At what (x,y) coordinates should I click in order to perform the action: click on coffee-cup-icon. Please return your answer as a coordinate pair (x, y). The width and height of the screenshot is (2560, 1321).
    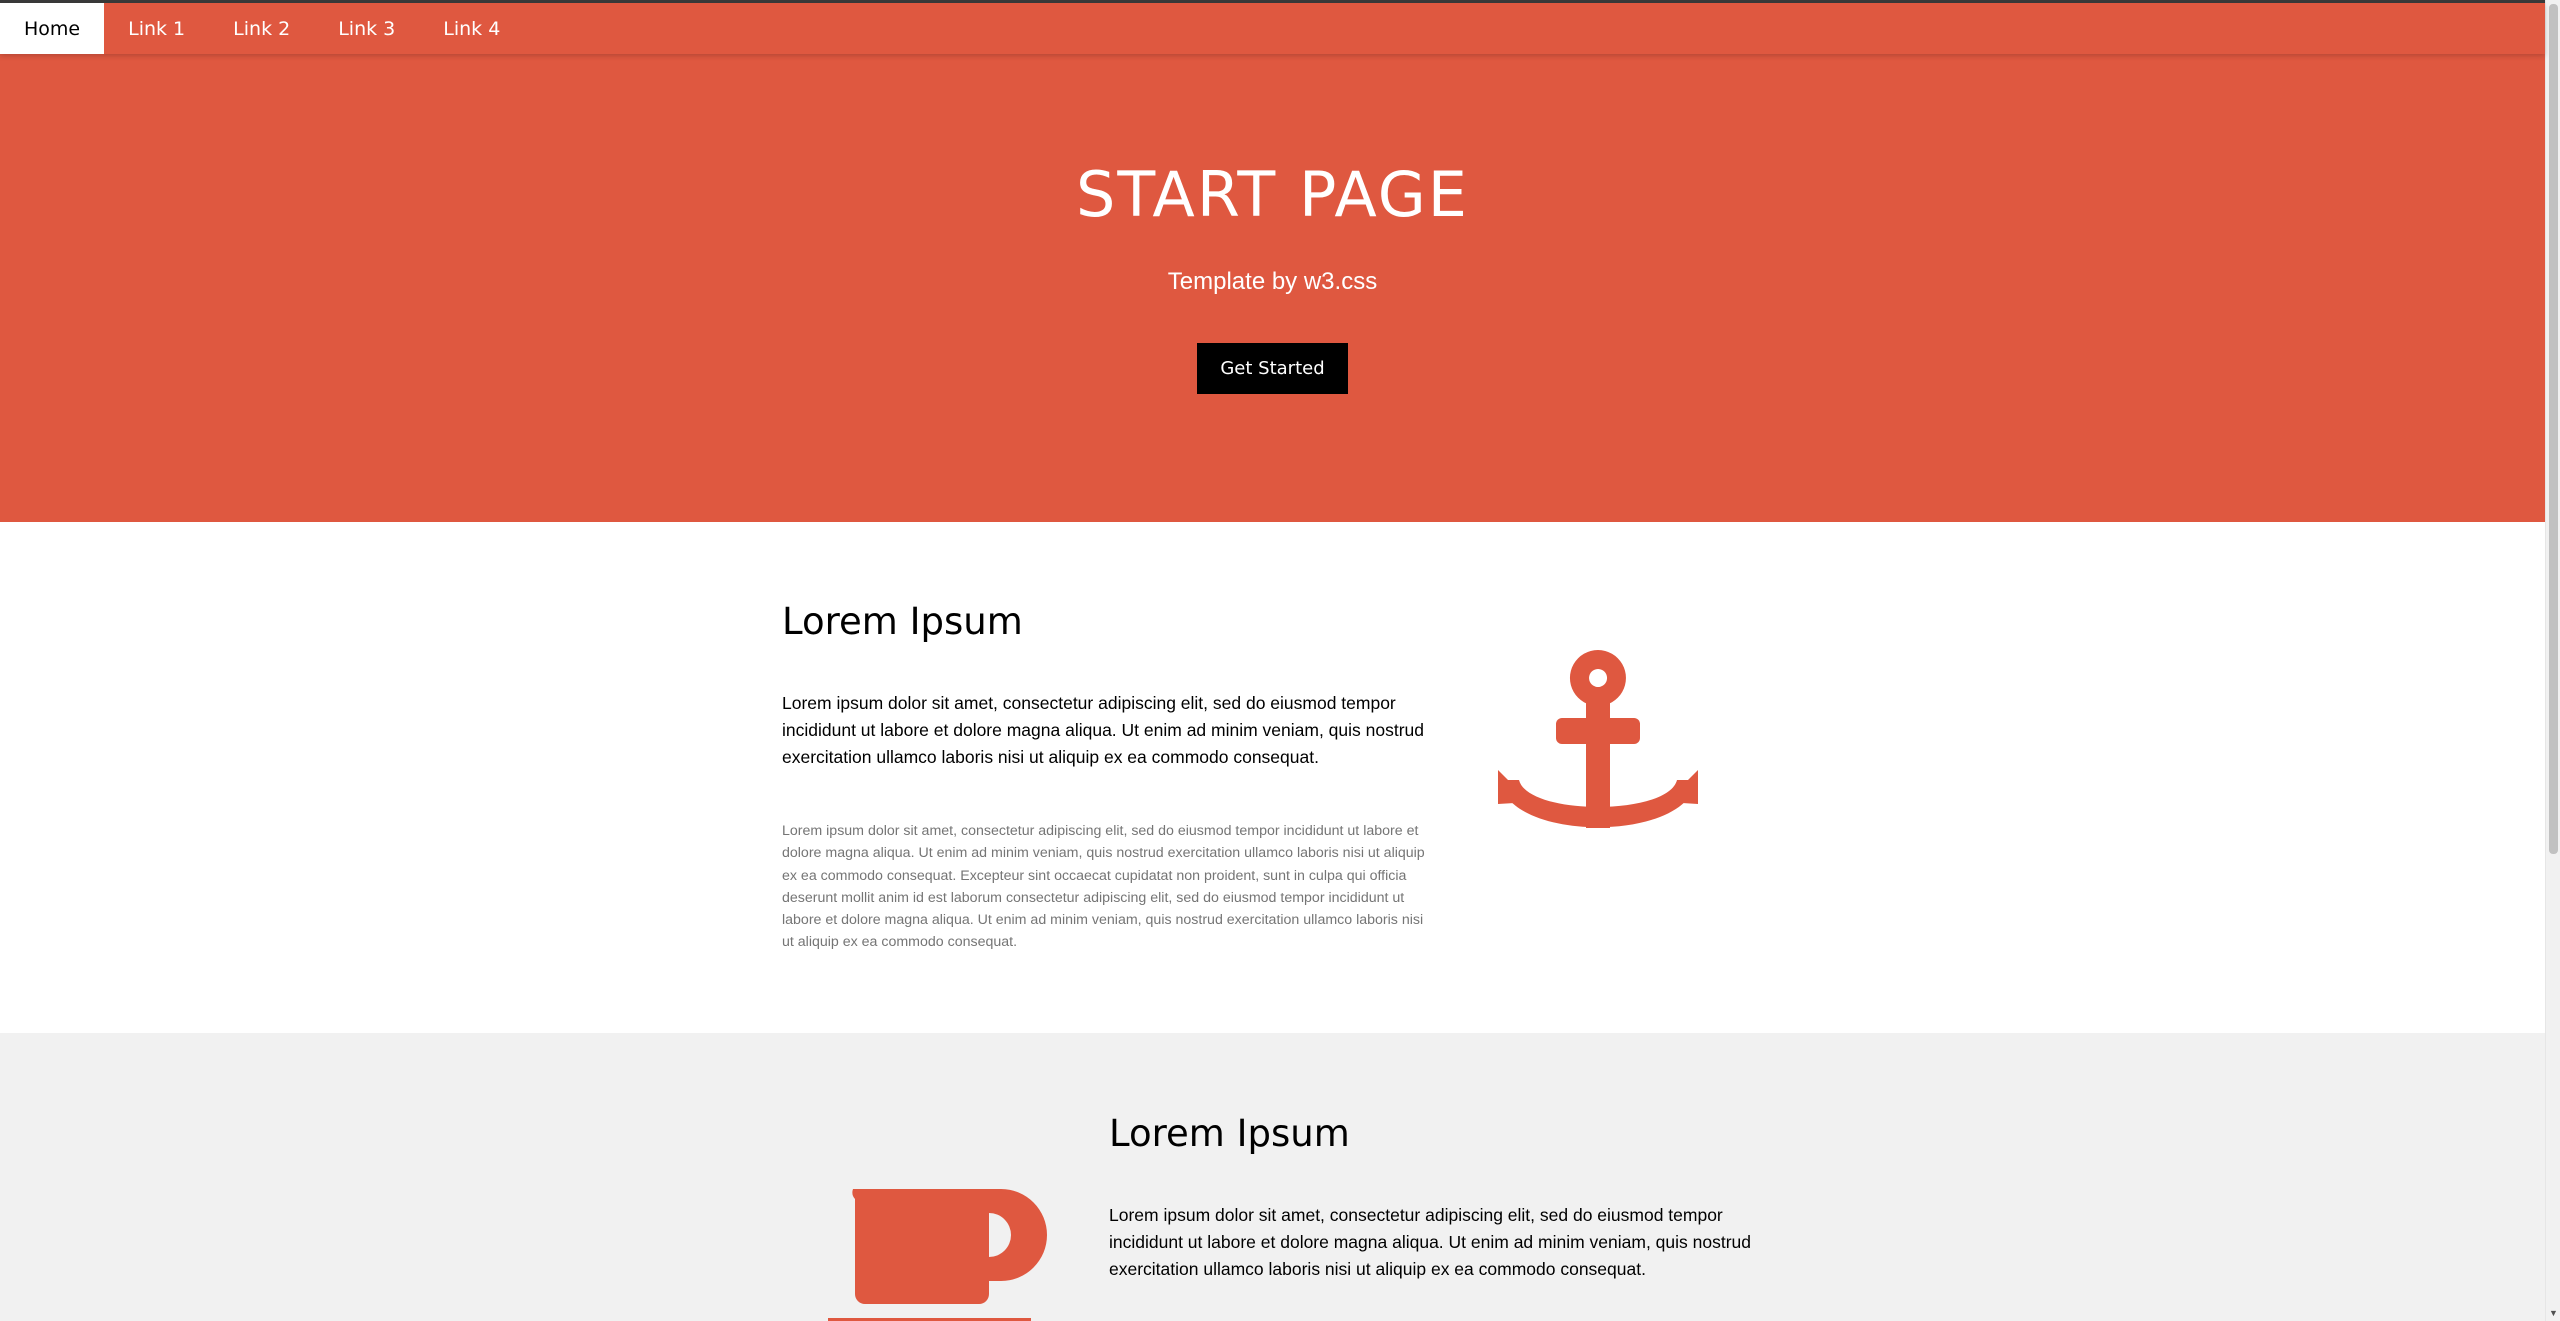
    Looking at the image, I should click on (937, 1255).